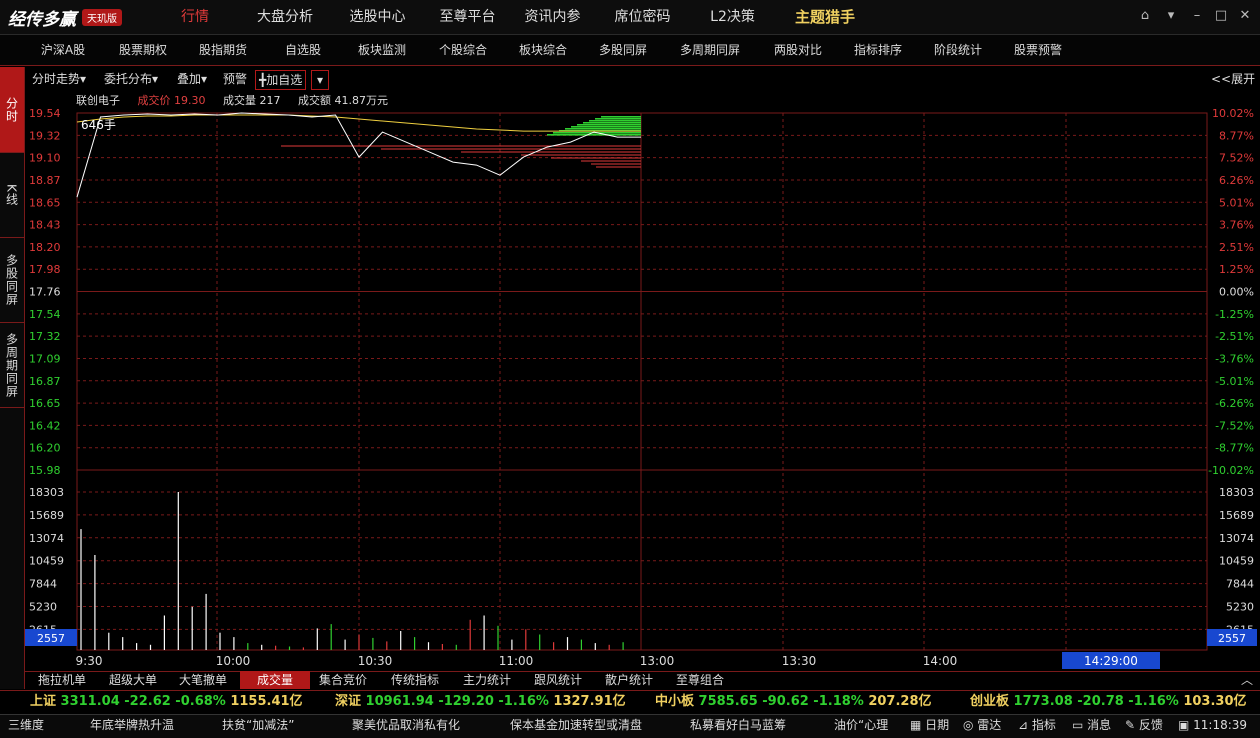 Image resolution: width=1260 pixels, height=738 pixels. What do you see at coordinates (1236, 538) in the screenshot?
I see `volume-tick-label-right: 13074` at bounding box center [1236, 538].